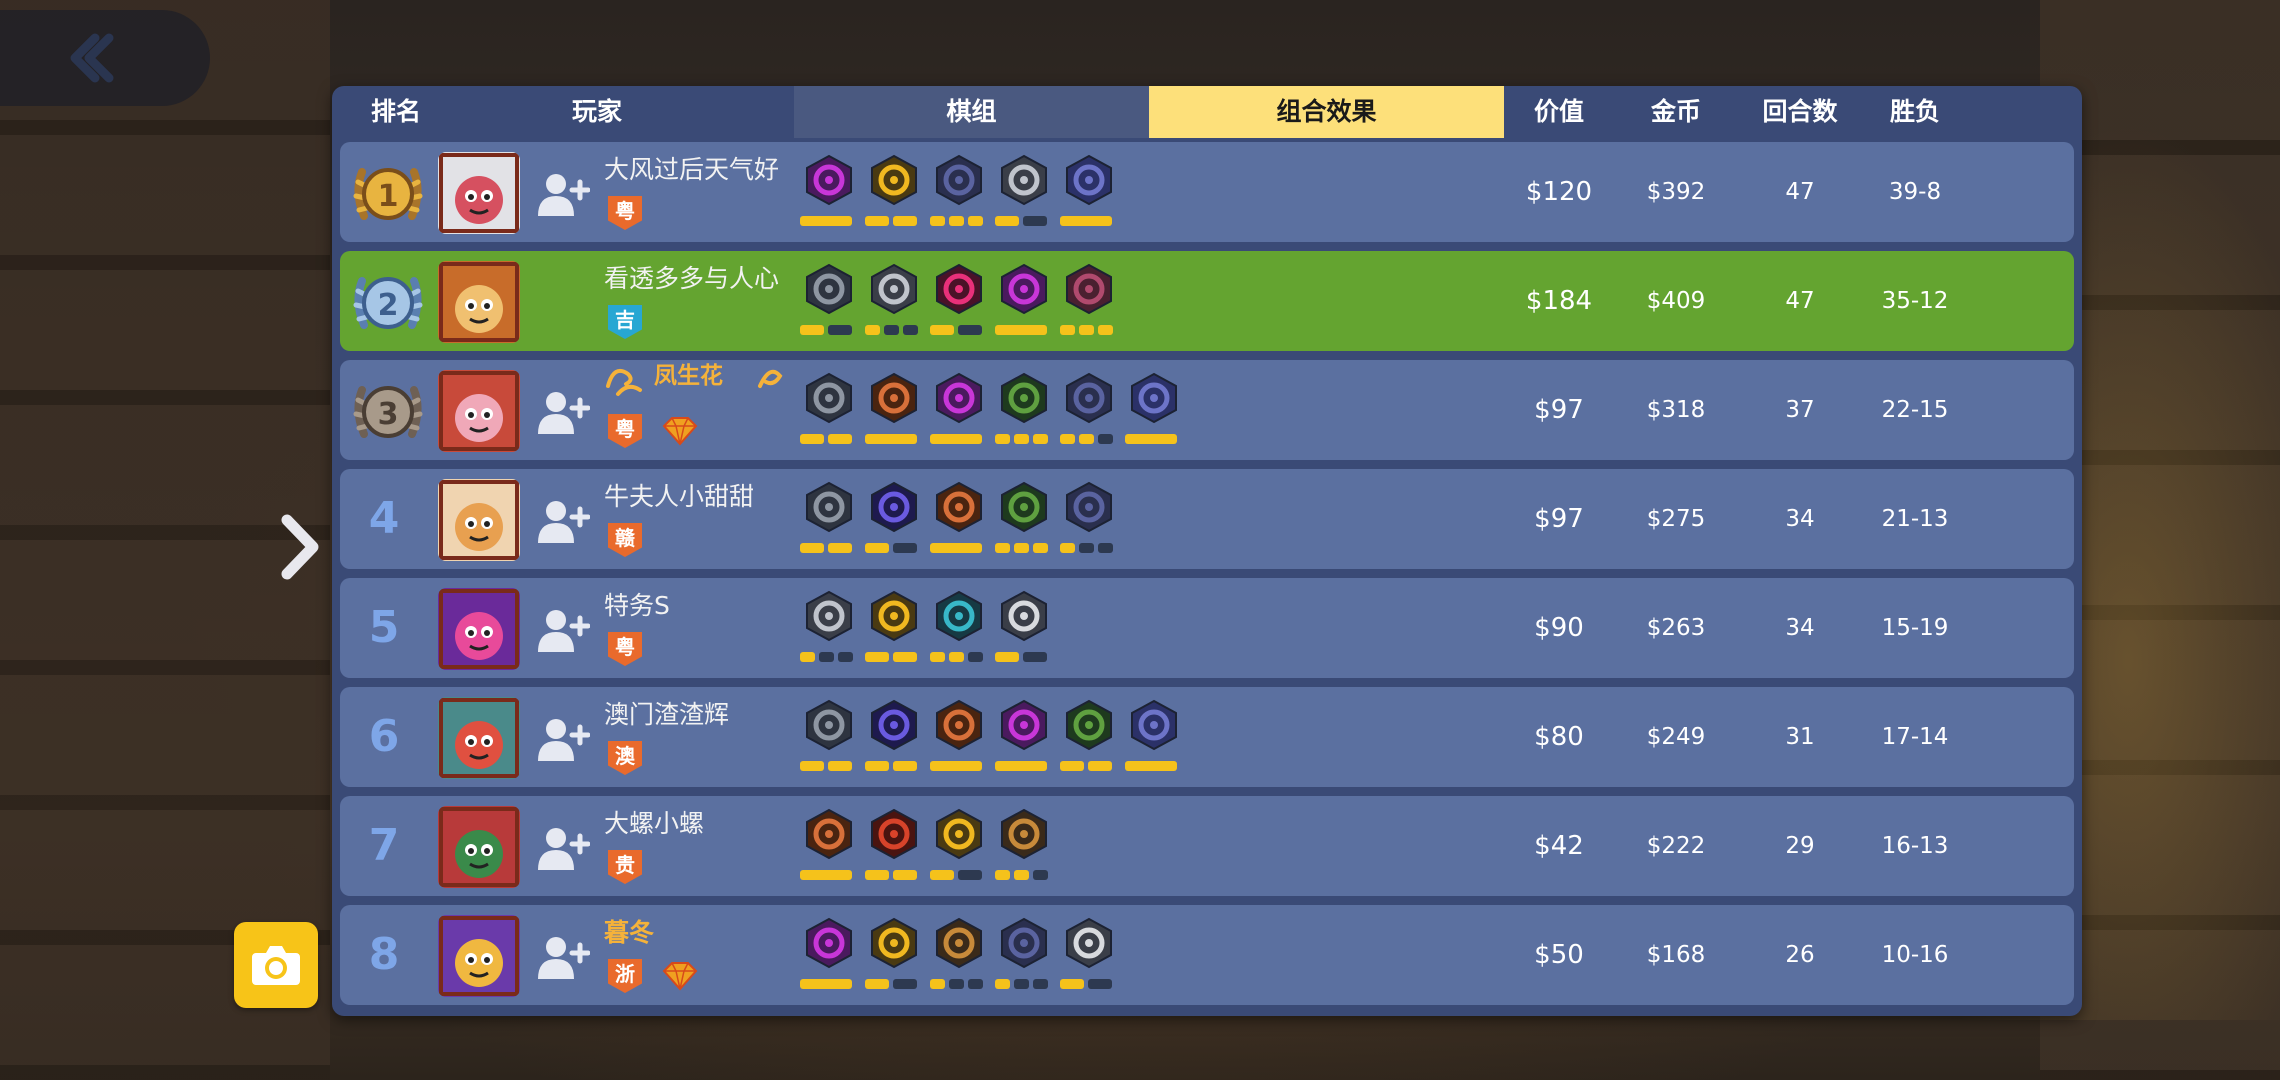  I want to click on chevron-right-icon, so click(300, 547).